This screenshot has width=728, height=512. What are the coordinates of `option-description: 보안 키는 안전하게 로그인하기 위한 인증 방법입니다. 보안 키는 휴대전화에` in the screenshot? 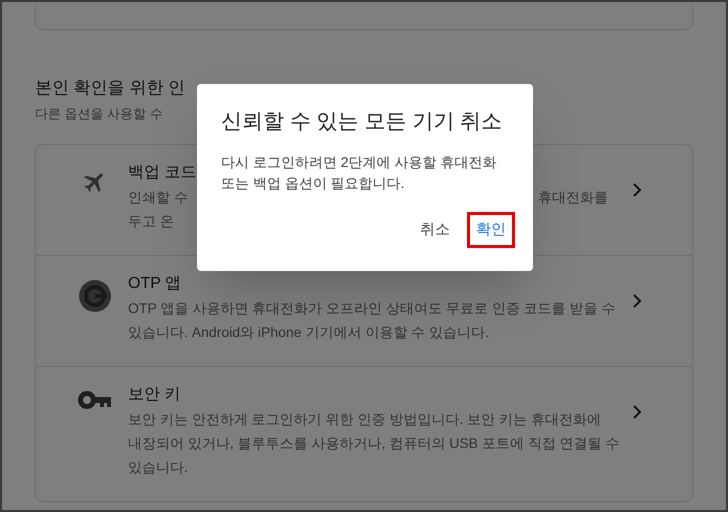 It's located at (364, 419).